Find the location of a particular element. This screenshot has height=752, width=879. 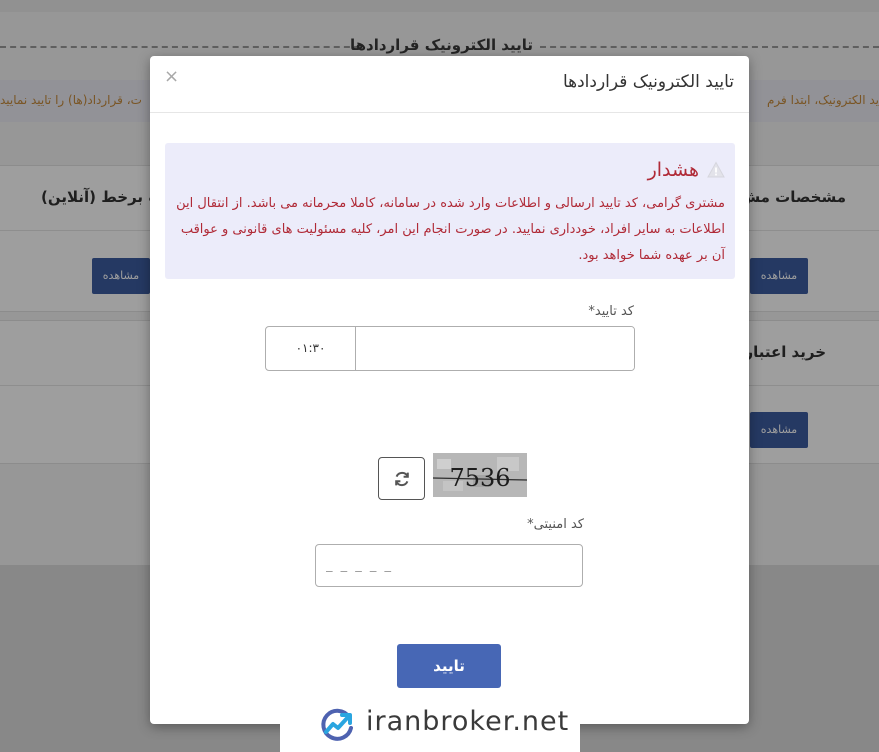

otp-label: کد تایید* is located at coordinates (611, 311).